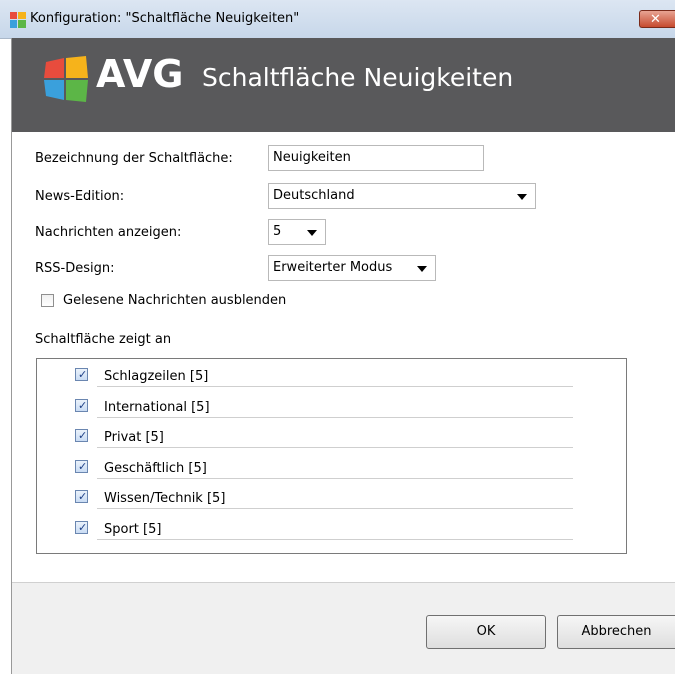  What do you see at coordinates (108, 232) in the screenshot?
I see `message-count-label: Nachrichten anzeigen:` at bounding box center [108, 232].